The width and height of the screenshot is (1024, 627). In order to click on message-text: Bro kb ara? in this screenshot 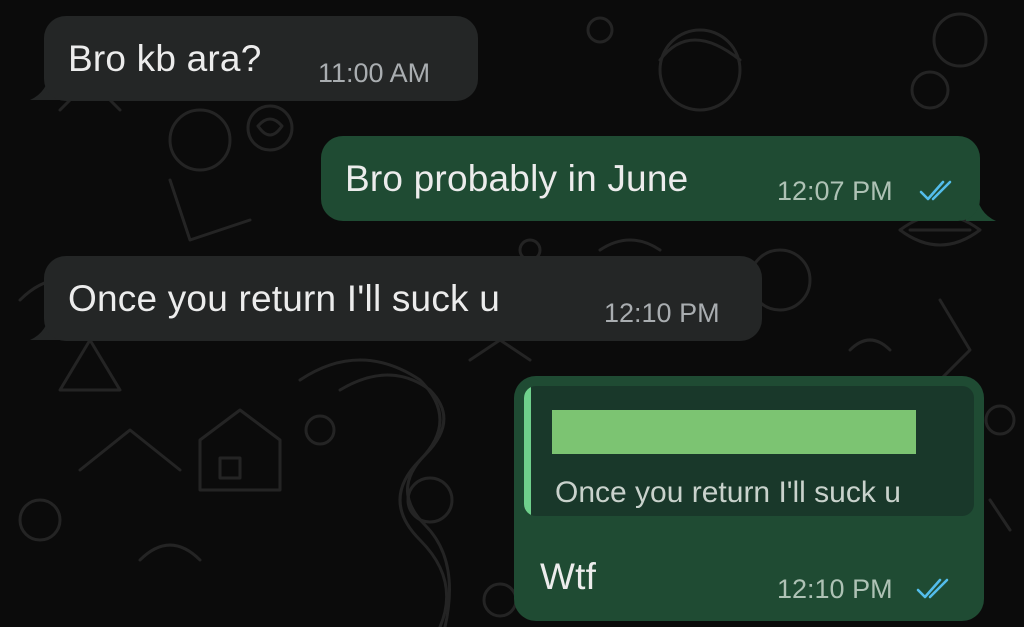, I will do `click(165, 58)`.